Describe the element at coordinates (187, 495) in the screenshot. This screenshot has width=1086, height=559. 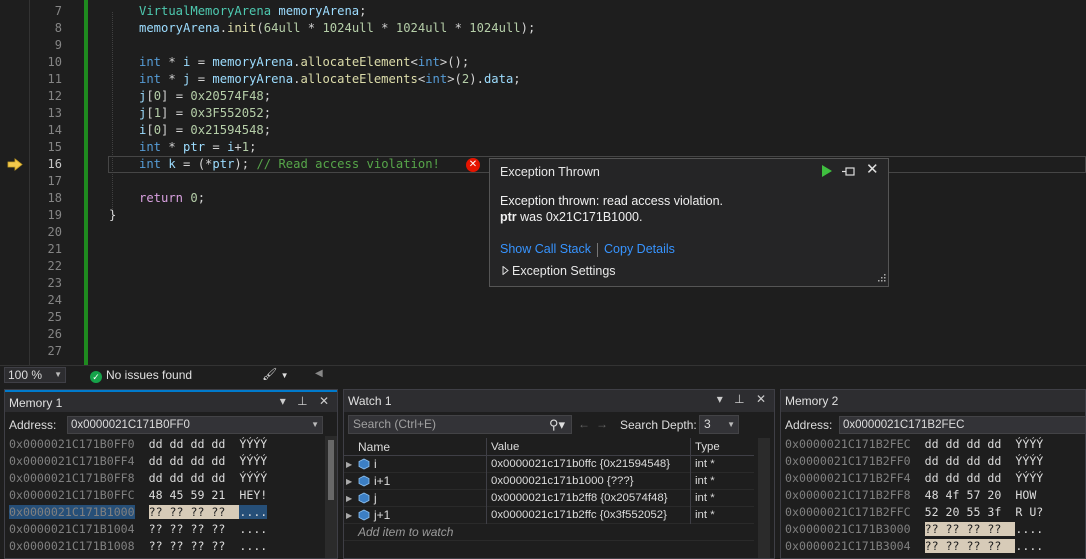
I see `memory-bytes: 48 45 59 21` at that location.